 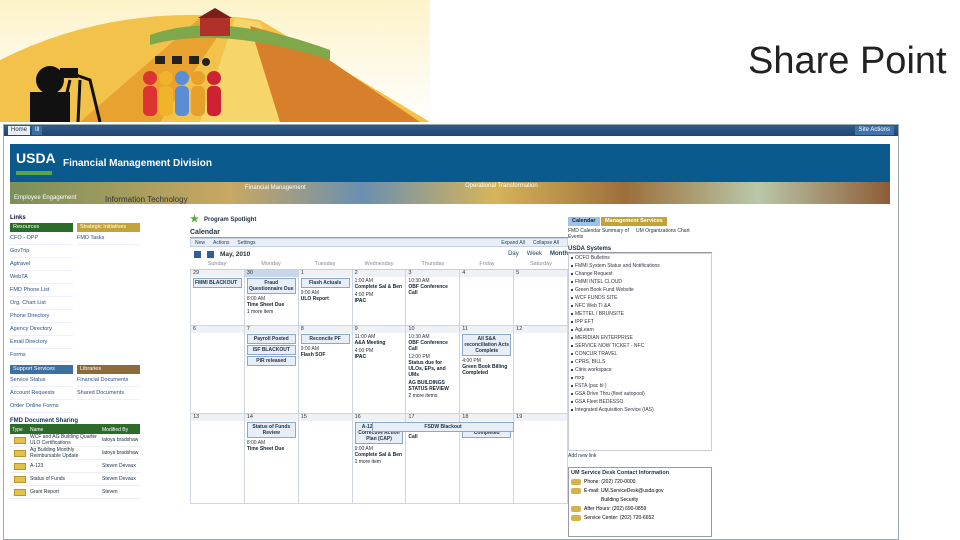 I want to click on system-link: AgLearn, so click(x=640, y=330).